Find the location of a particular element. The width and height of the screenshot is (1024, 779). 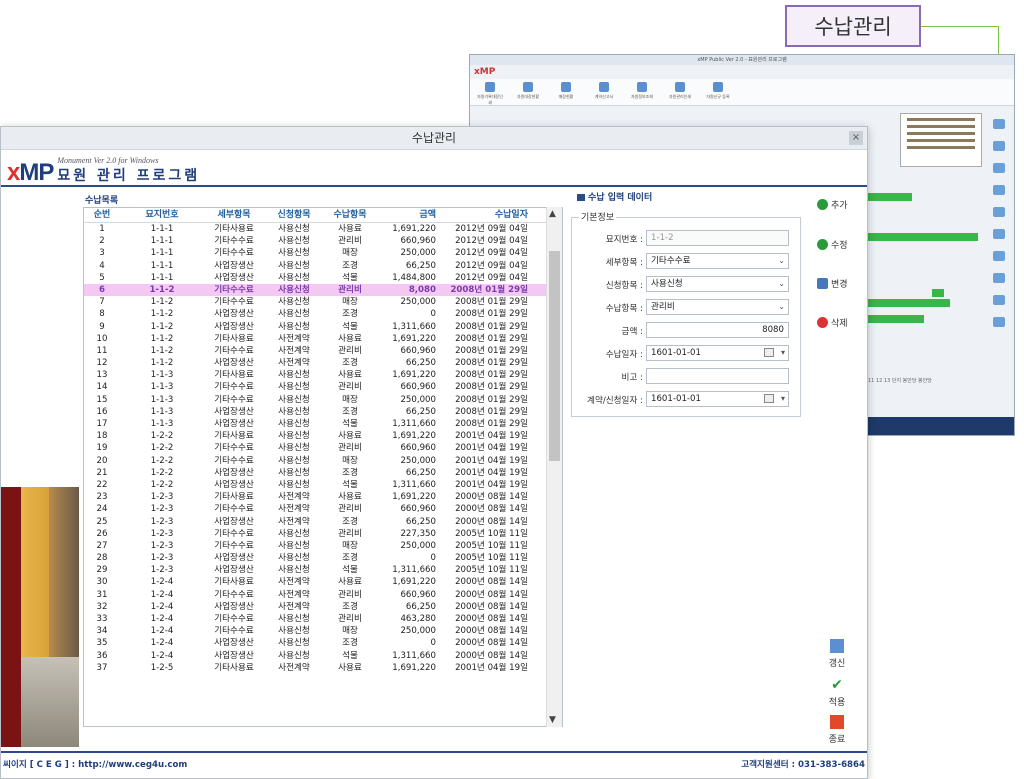

background-toolbar-item: 자원관리인쇄 is located at coordinates (680, 92).